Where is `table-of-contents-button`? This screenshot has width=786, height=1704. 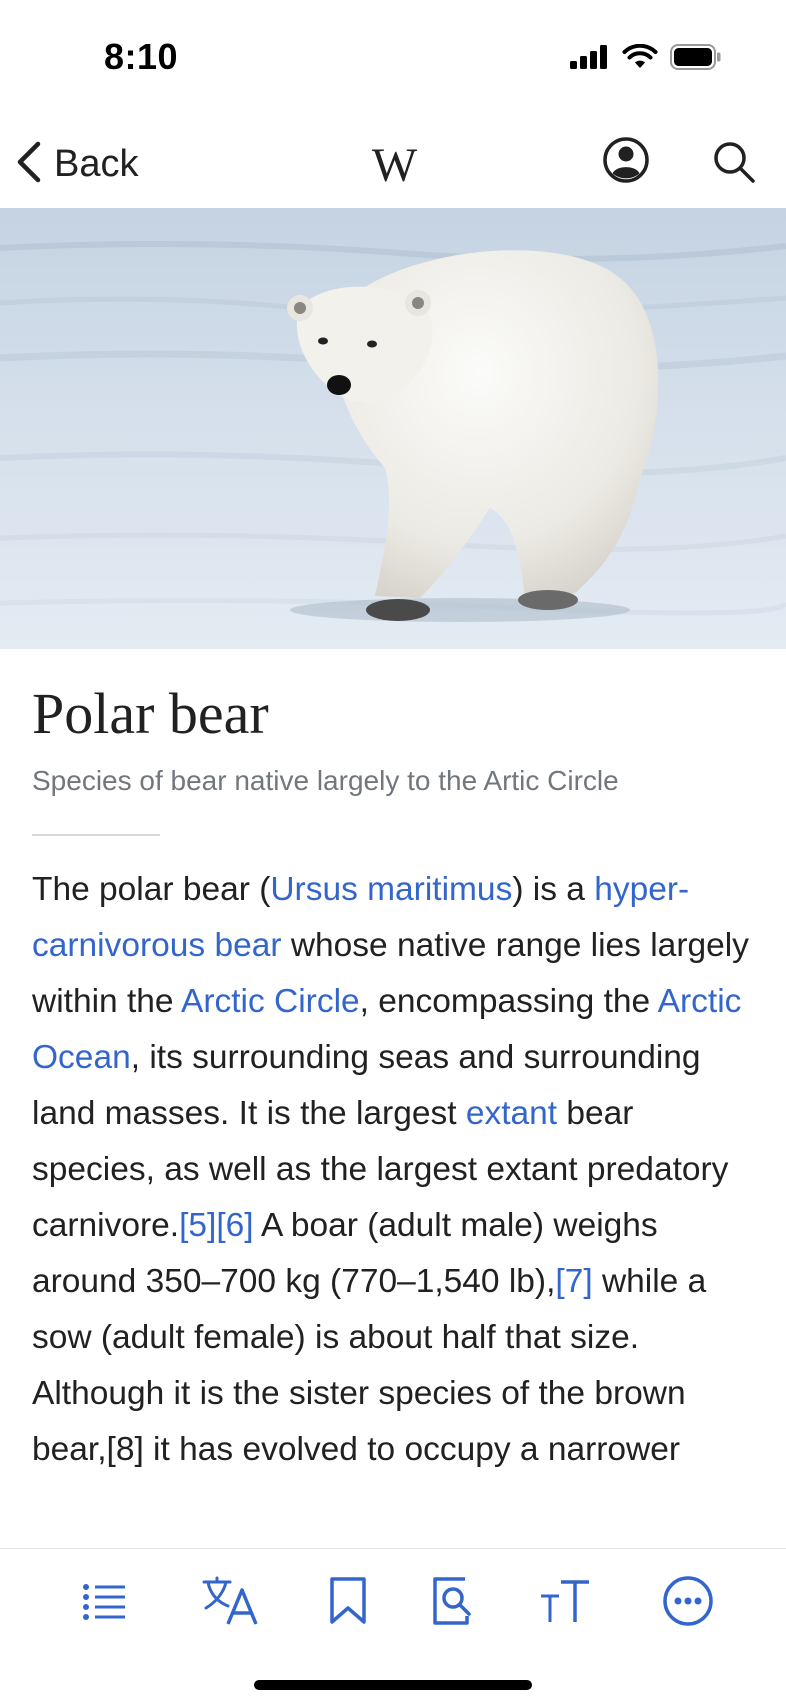
table-of-contents-button is located at coordinates (104, 1601).